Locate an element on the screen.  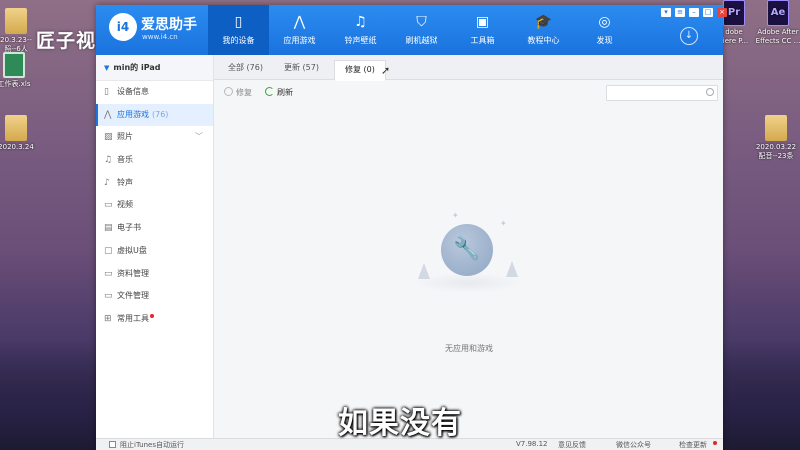
sidebar-item-7: ▢ 虚拟U盘 is located at coordinates (154, 251).